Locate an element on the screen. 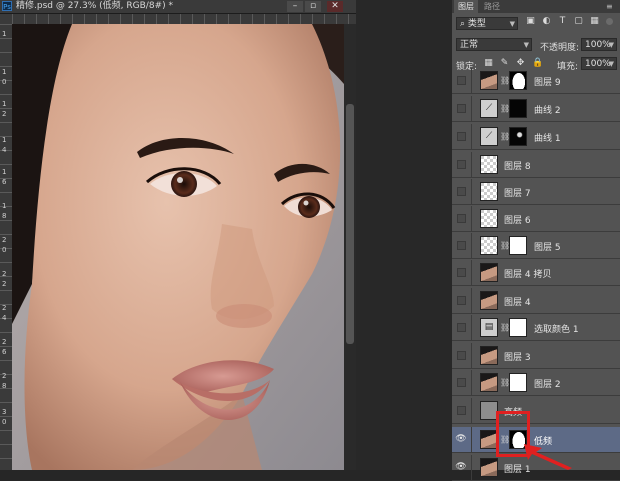 The height and width of the screenshot is (481, 620). layer-row: 图层 8 is located at coordinates (536, 165).